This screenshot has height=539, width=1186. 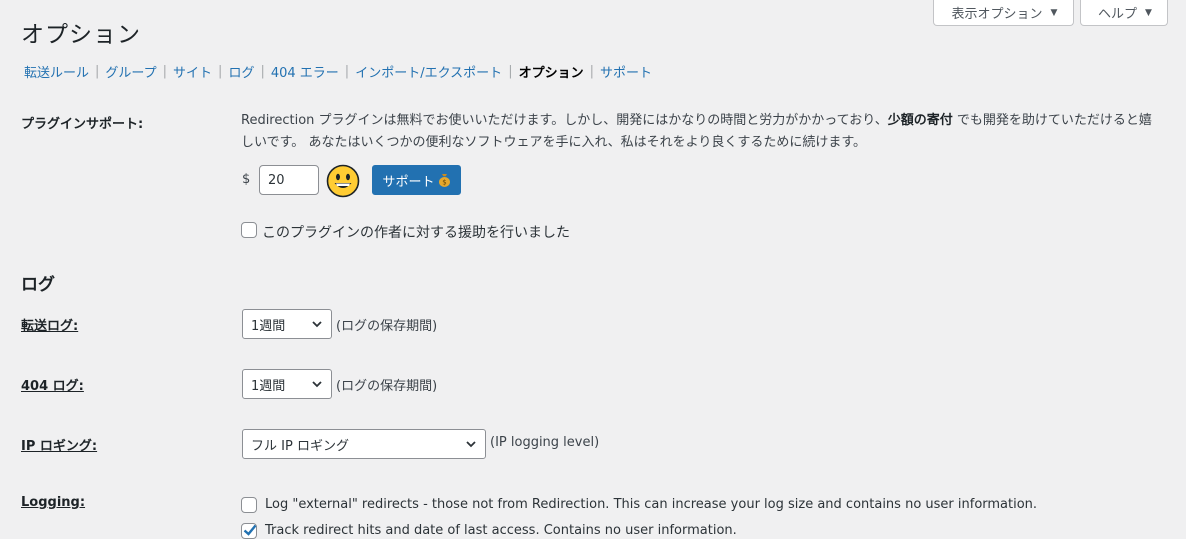 I want to click on currency-symbol: $, so click(x=246, y=179).